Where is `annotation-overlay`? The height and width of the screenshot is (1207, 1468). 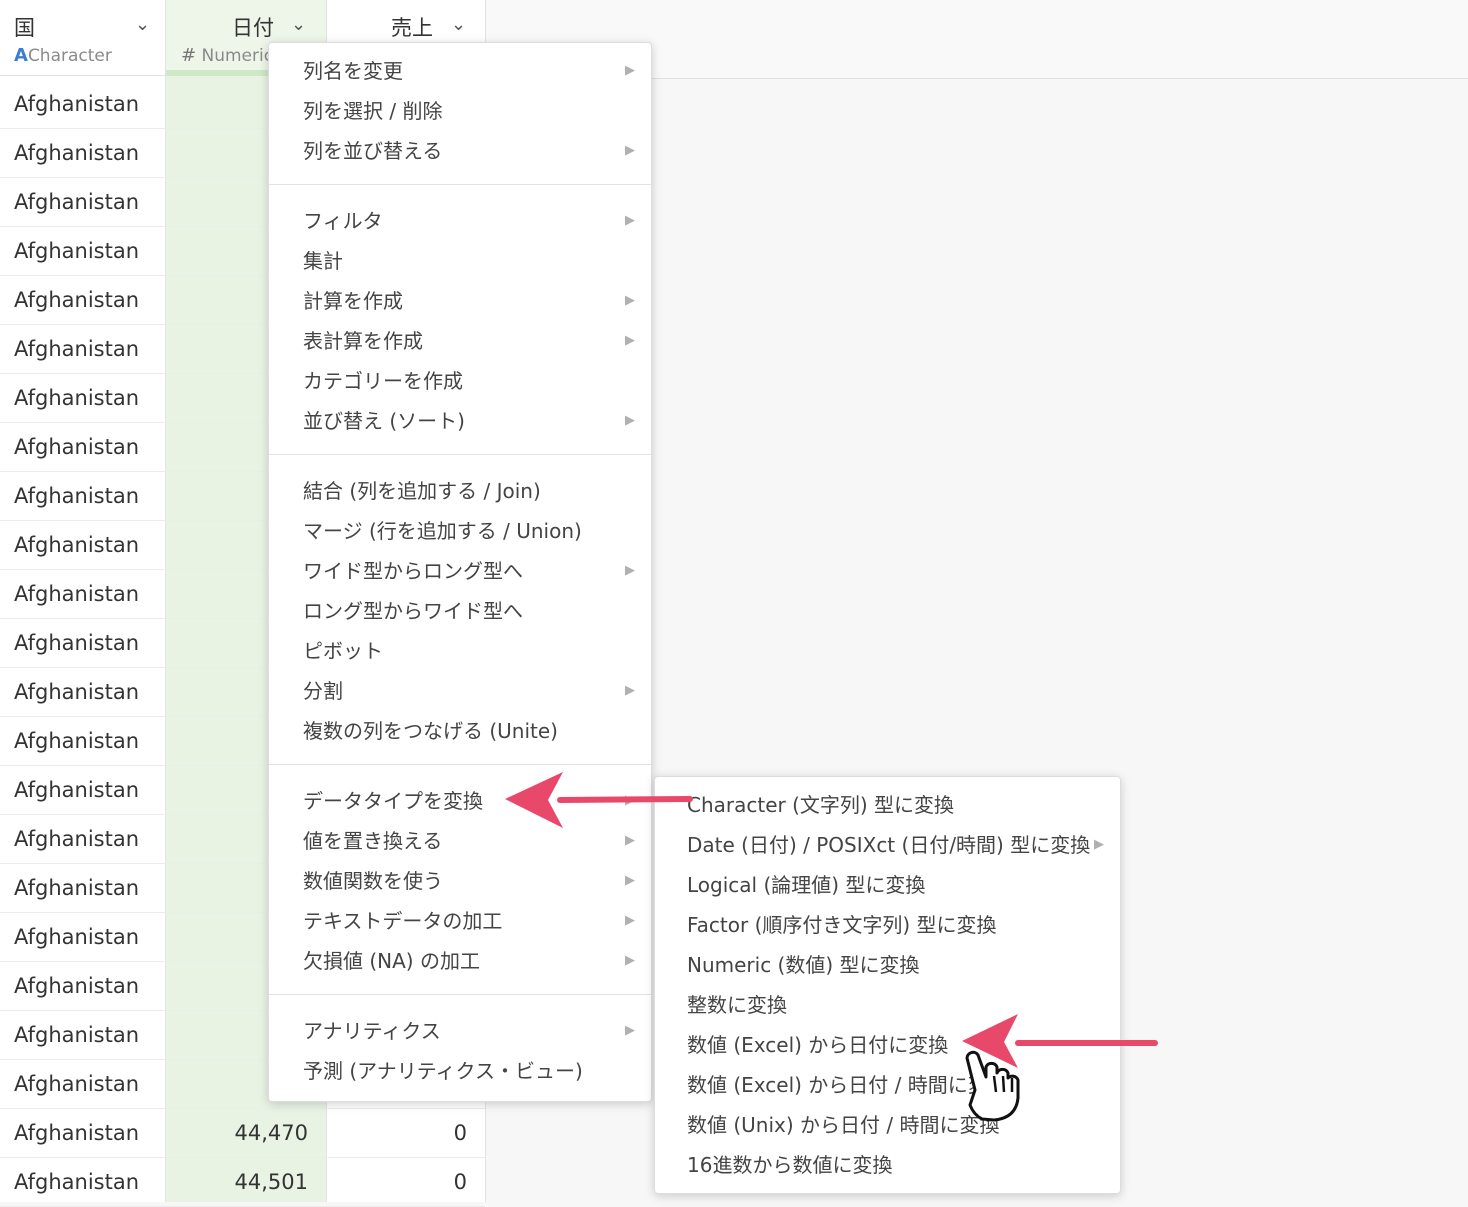 annotation-overlay is located at coordinates (831, 947).